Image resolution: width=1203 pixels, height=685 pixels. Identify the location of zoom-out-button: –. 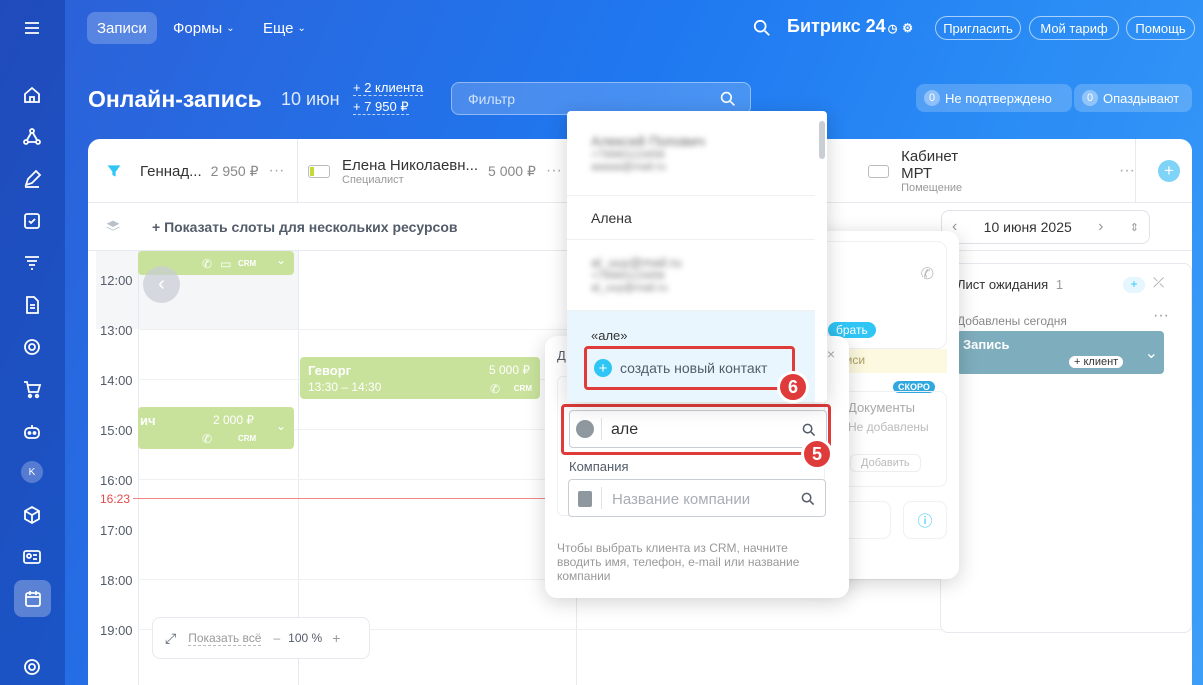
(276, 638).